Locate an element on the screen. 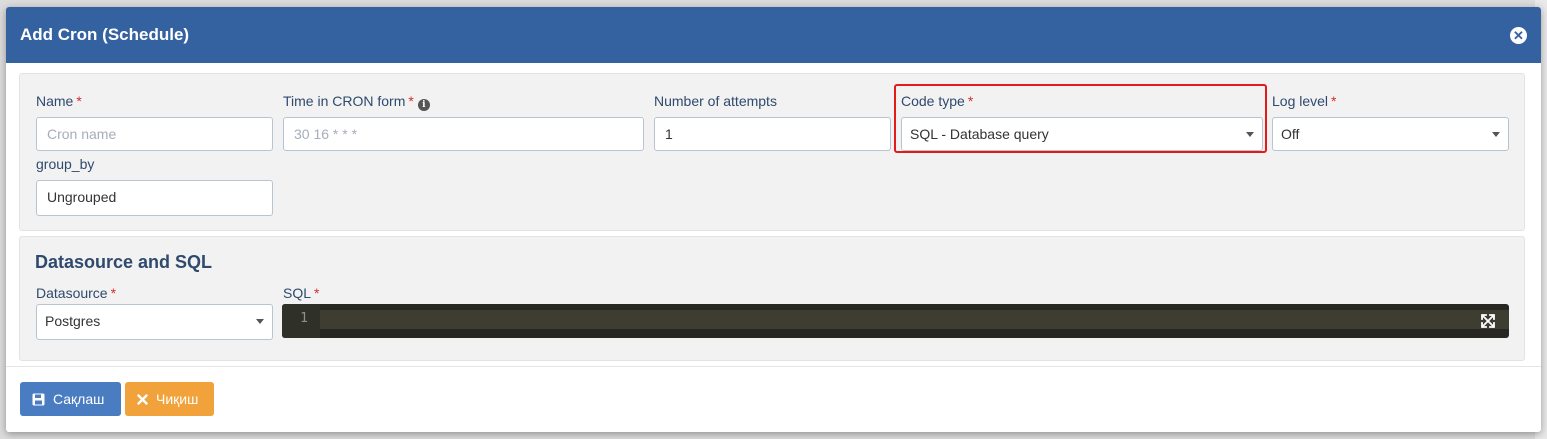  group-by-label: group_by is located at coordinates (65, 164).